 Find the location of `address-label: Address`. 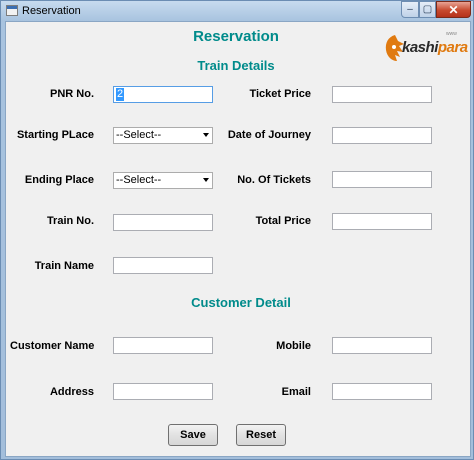

address-label: Address is located at coordinates (71, 392).